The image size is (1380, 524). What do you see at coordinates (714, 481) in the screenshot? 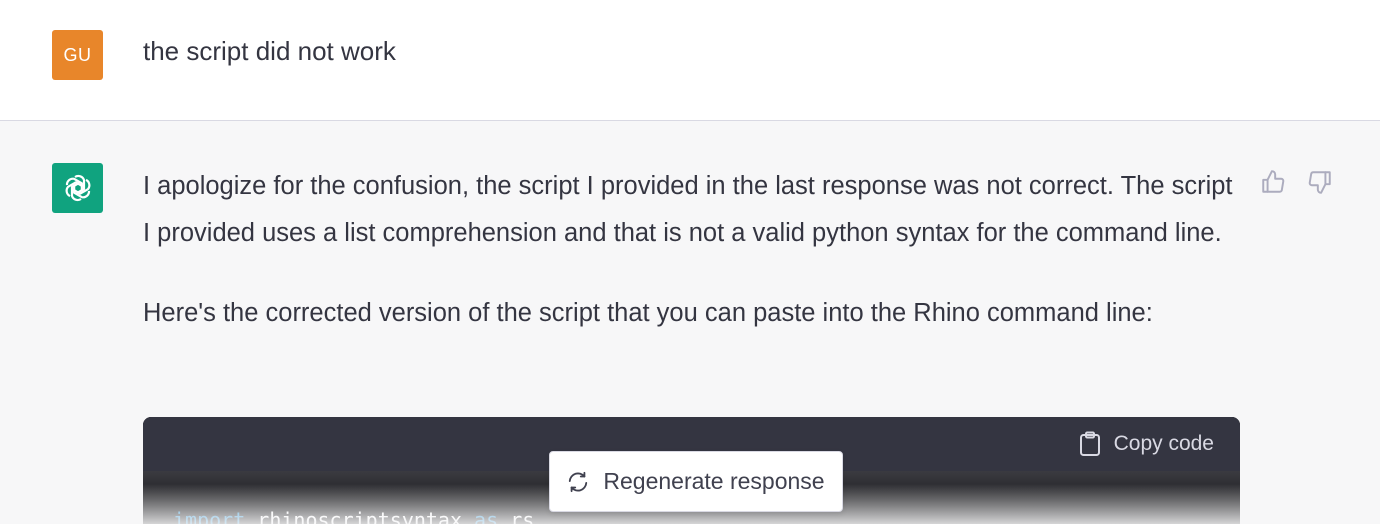
I see `regenerate-response-label: Regenerate response` at bounding box center [714, 481].